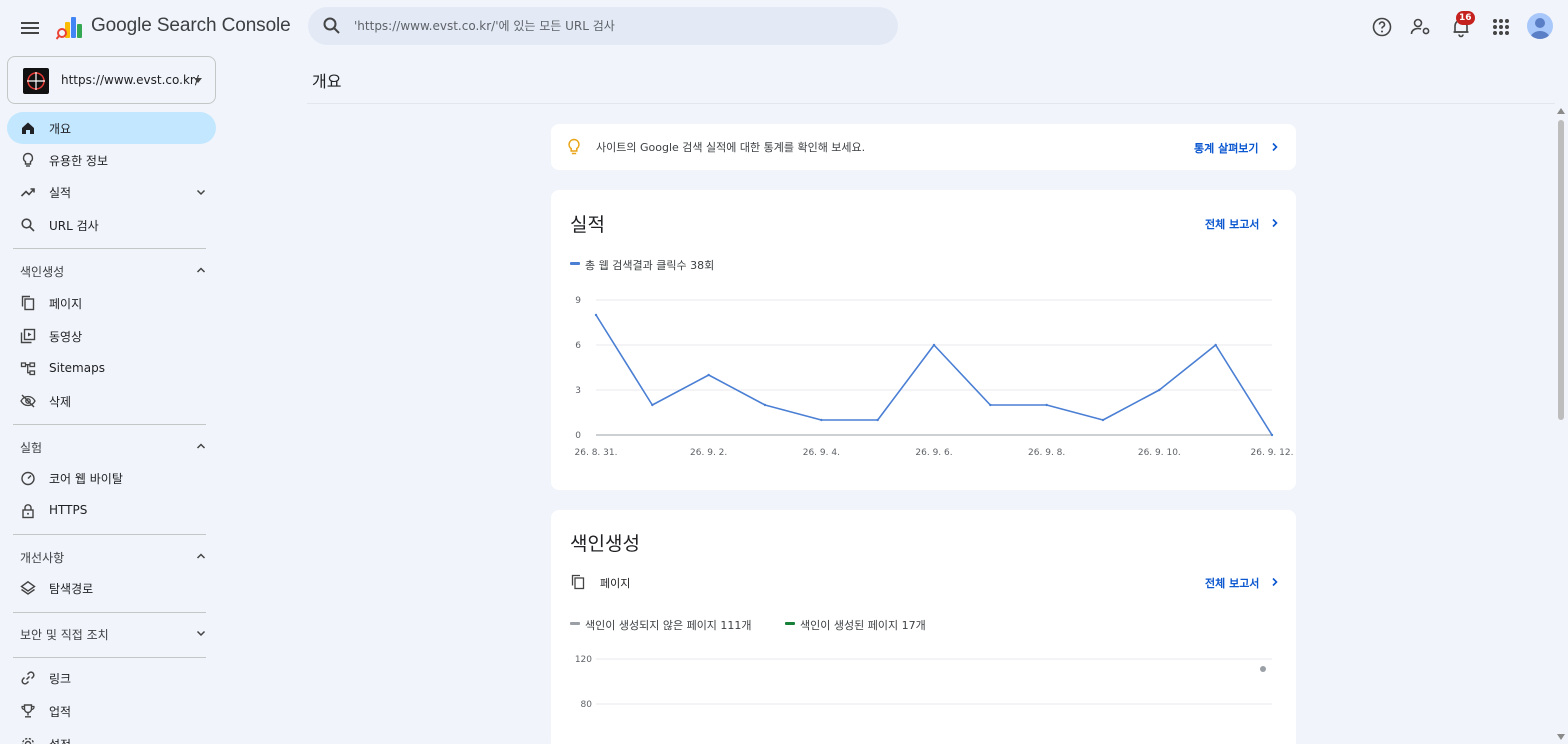 Image resolution: width=1568 pixels, height=744 pixels. I want to click on x-tick-label: 26. 9. 4., so click(821, 453).